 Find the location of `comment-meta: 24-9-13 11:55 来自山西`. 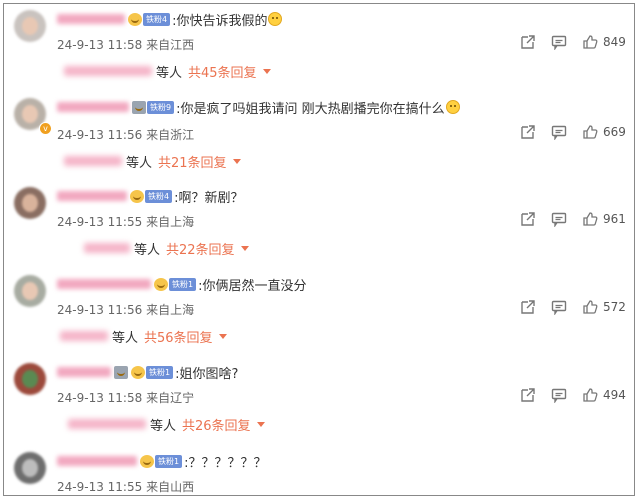

comment-meta: 24-9-13 11:55 来自山西 is located at coordinates (125, 486).